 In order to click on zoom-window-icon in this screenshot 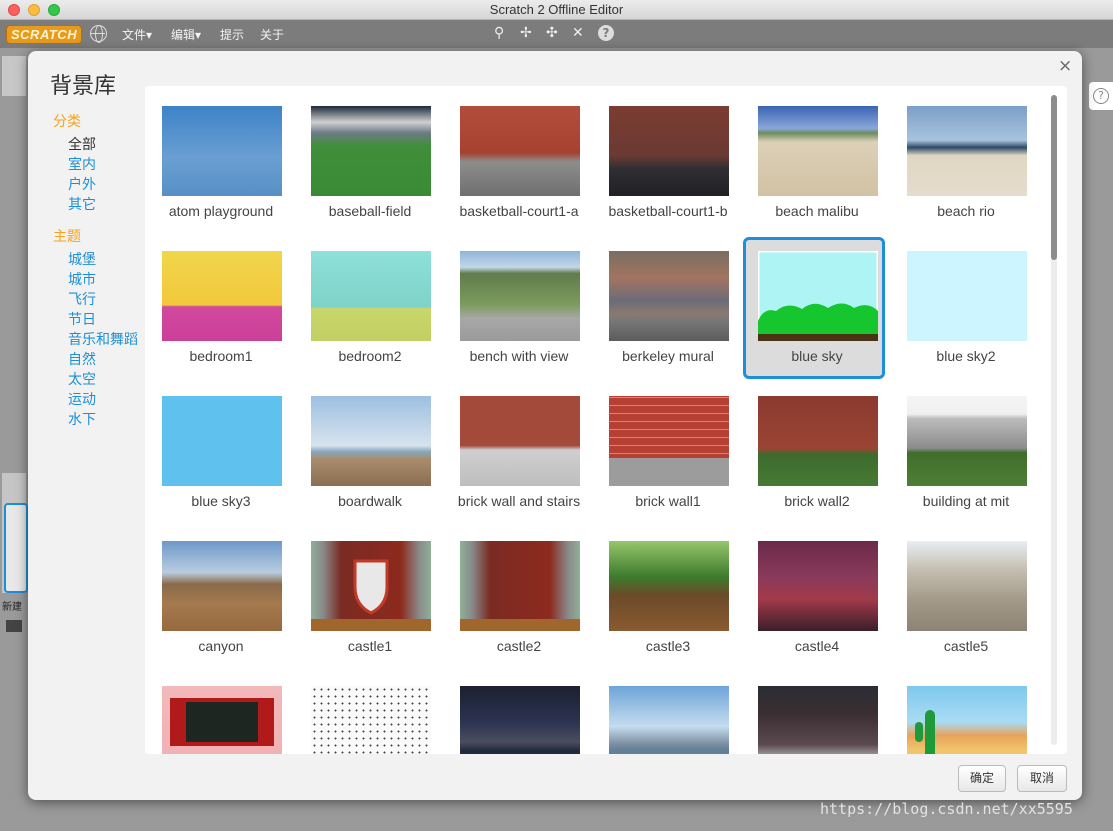, I will do `click(54, 10)`.